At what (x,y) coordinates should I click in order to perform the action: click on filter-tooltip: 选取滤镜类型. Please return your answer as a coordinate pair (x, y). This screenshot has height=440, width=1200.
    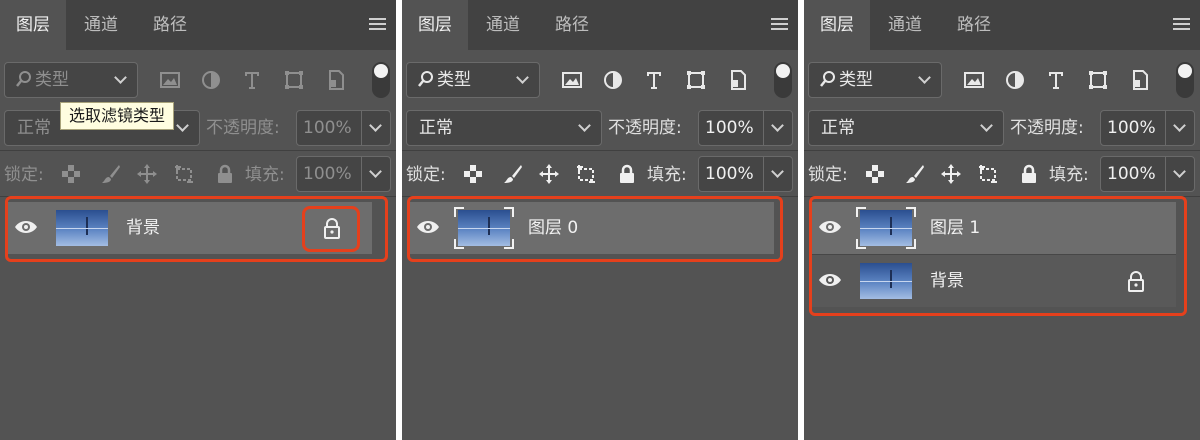
    Looking at the image, I should click on (117, 116).